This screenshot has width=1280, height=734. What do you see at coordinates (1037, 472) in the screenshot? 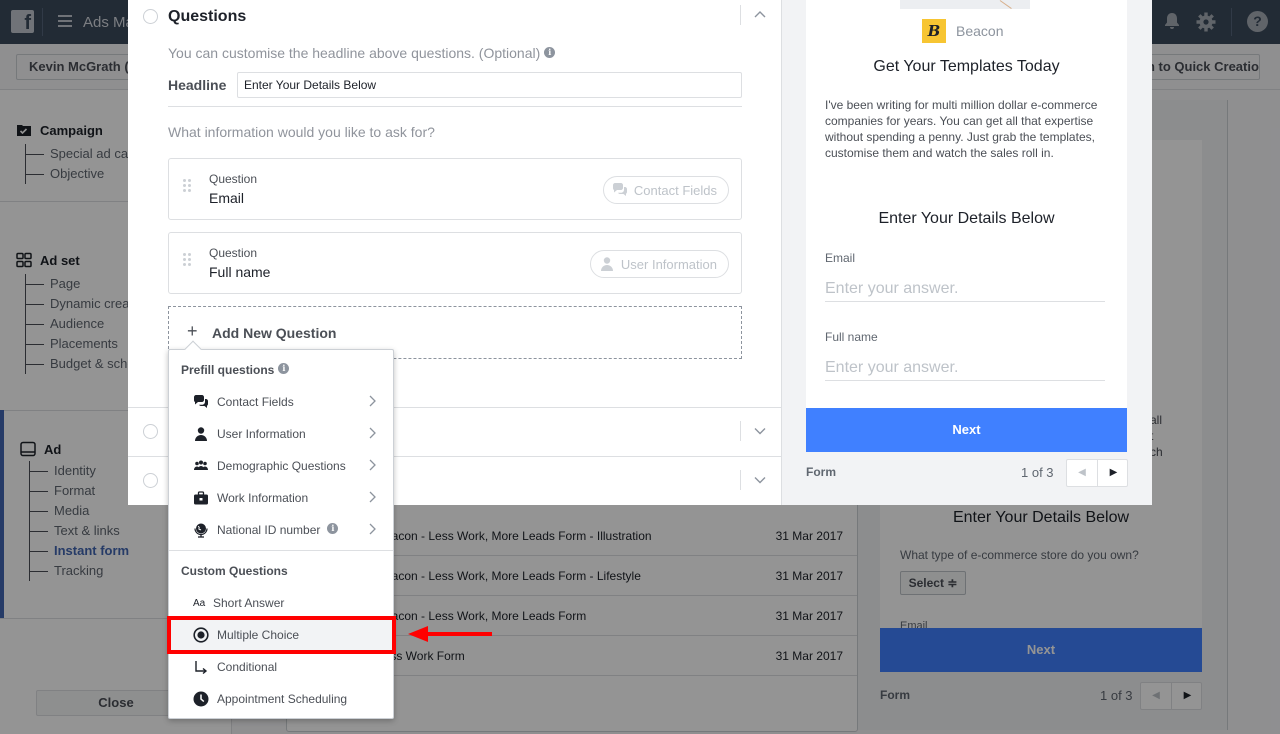
I see `page-indicator: 1 of 3` at bounding box center [1037, 472].